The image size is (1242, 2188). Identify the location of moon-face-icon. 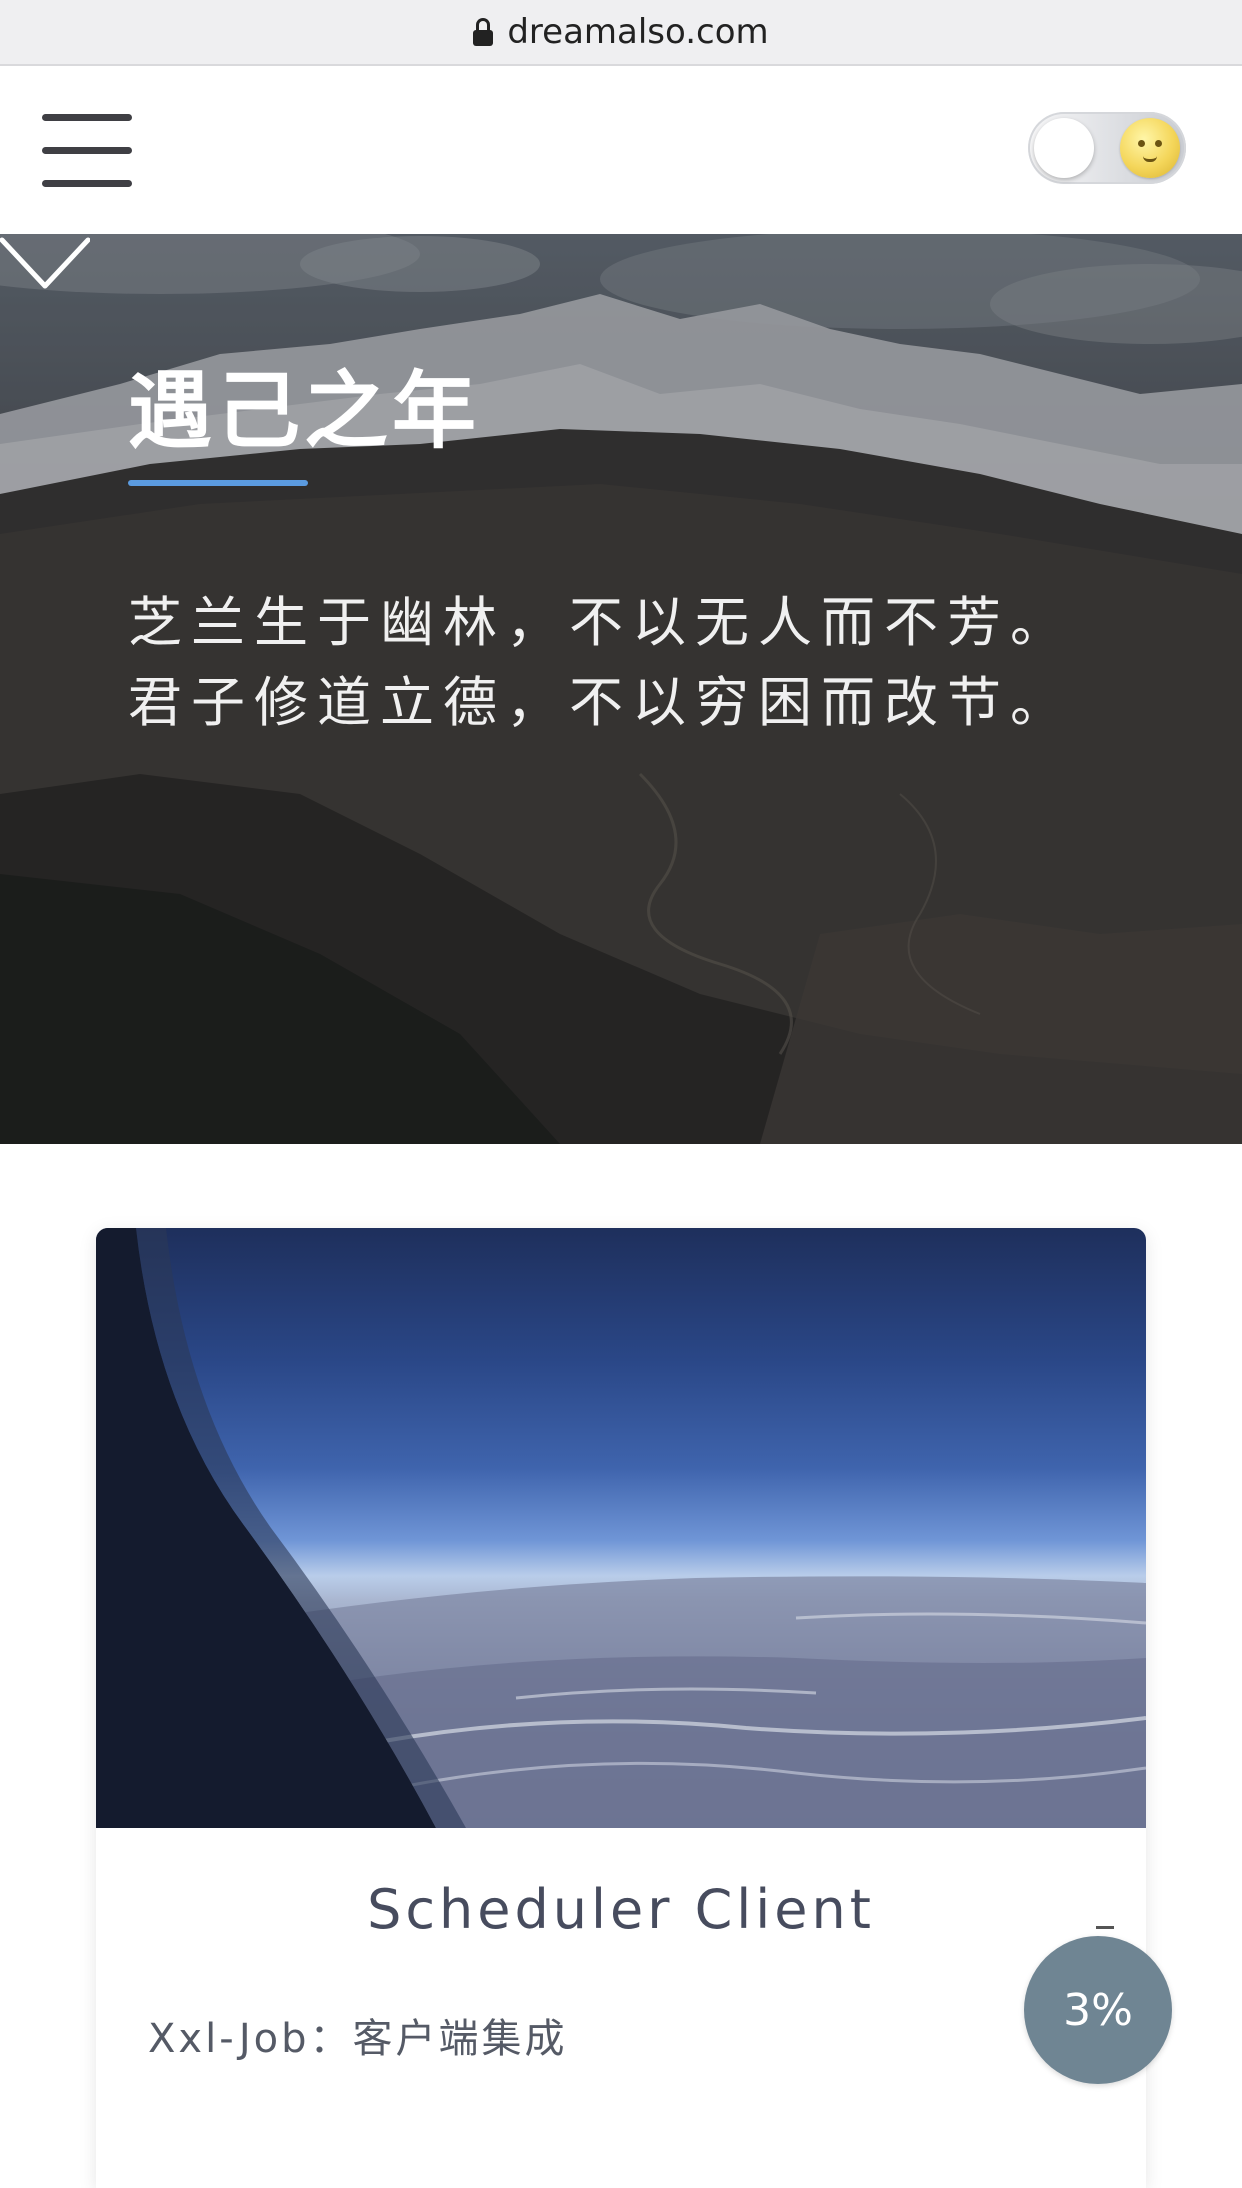
(1150, 148).